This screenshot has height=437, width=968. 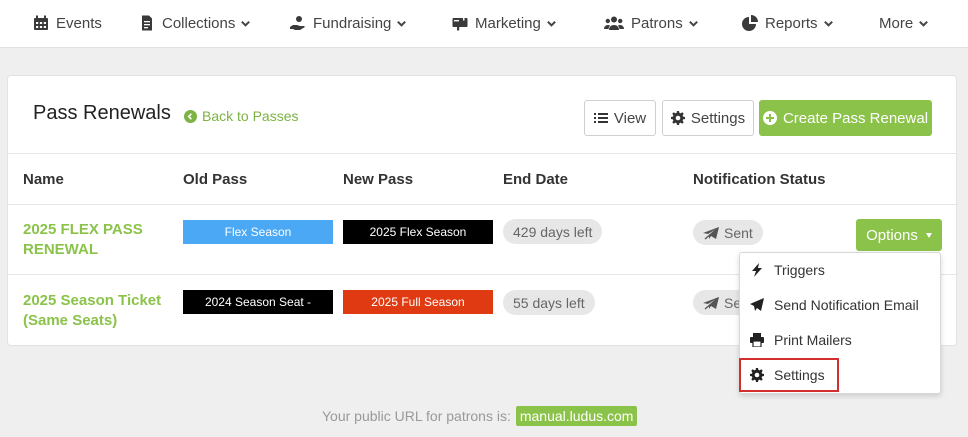 I want to click on settings-button: Settings, so click(x=708, y=118).